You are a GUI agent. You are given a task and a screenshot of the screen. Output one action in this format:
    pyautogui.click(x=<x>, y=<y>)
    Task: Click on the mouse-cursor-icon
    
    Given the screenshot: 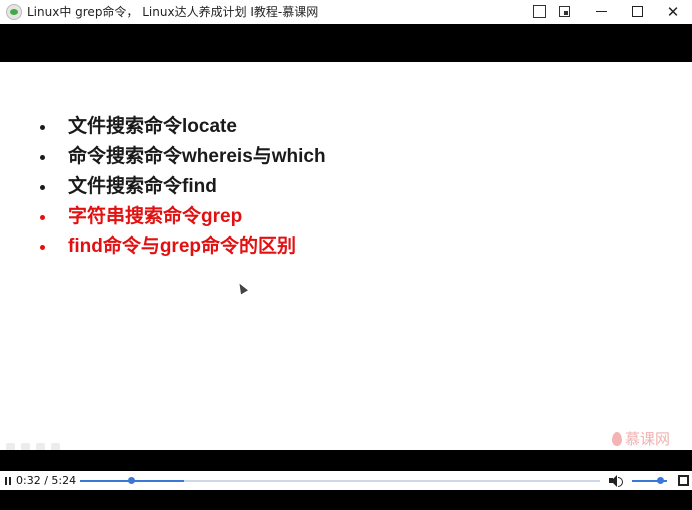 What is the action you would take?
    pyautogui.click(x=242, y=288)
    